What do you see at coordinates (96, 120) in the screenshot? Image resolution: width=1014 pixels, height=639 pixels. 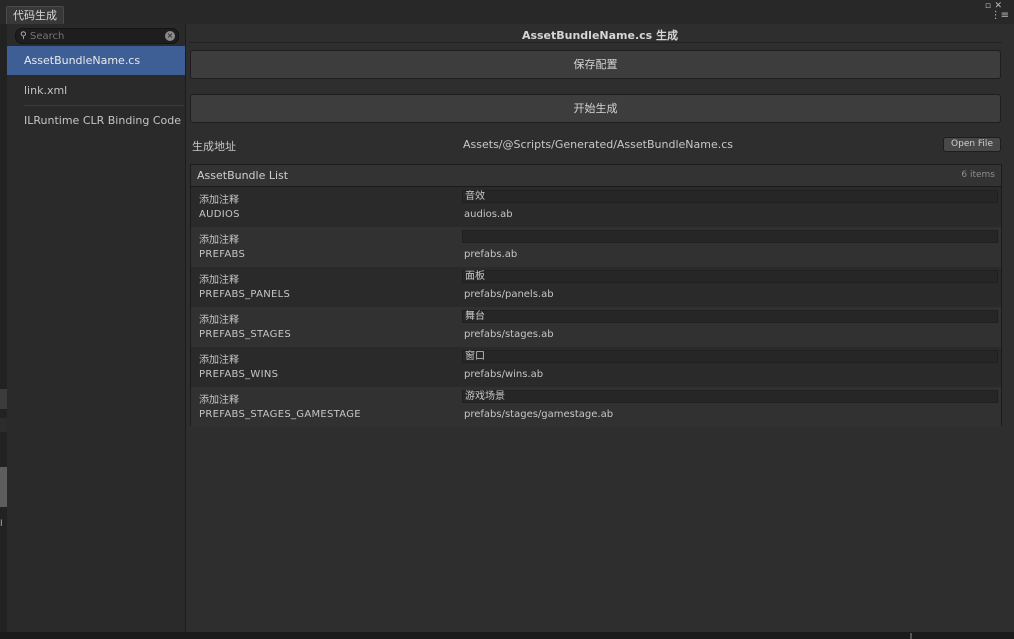 I see `sidebar-item-ilruntime-binding: ILRuntime CLR Binding Code` at bounding box center [96, 120].